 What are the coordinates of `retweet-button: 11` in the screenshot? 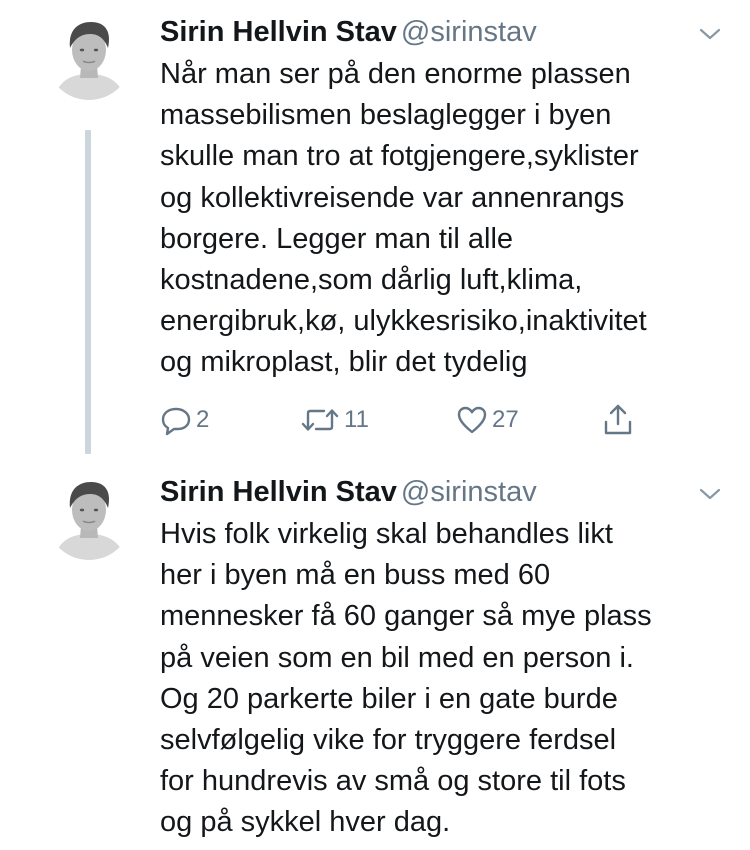 It's located at (334, 420).